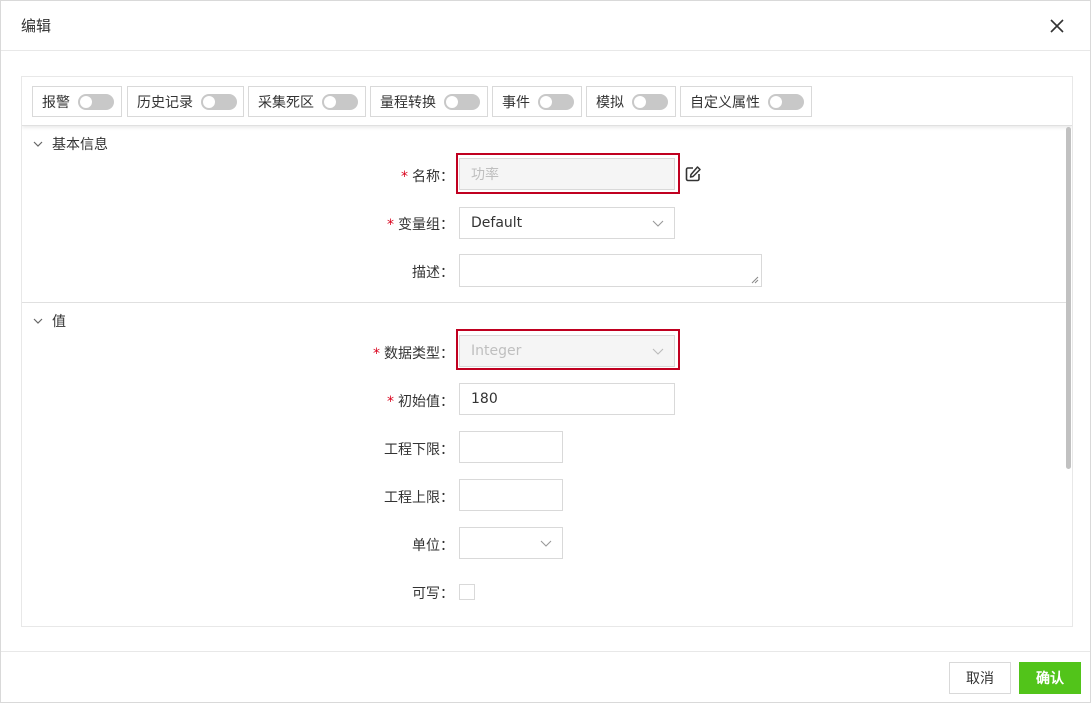 Image resolution: width=1091 pixels, height=703 pixels. I want to click on eng-low-input, so click(511, 447).